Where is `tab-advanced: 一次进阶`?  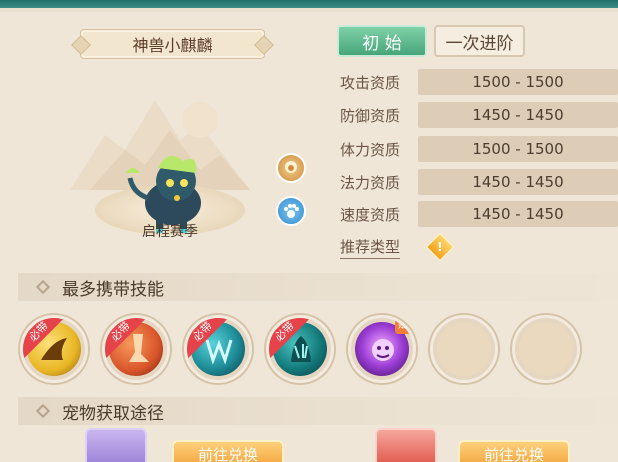
tab-advanced: 一次进阶 is located at coordinates (479, 41).